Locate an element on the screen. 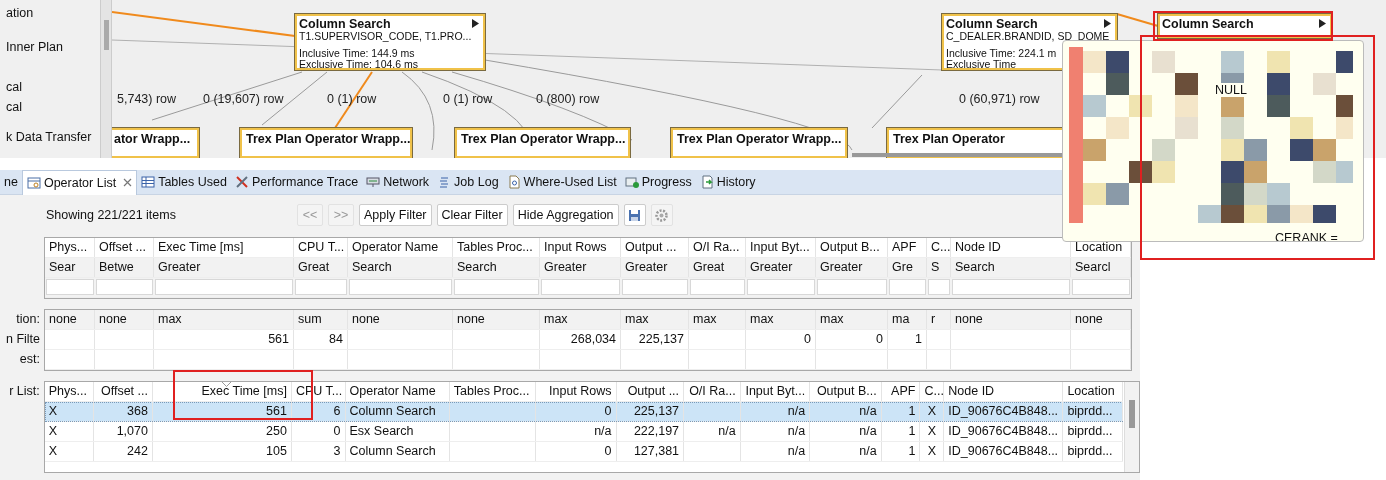 Image resolution: width=1386 pixels, height=480 pixels. tab: Job Log is located at coordinates (468, 182).